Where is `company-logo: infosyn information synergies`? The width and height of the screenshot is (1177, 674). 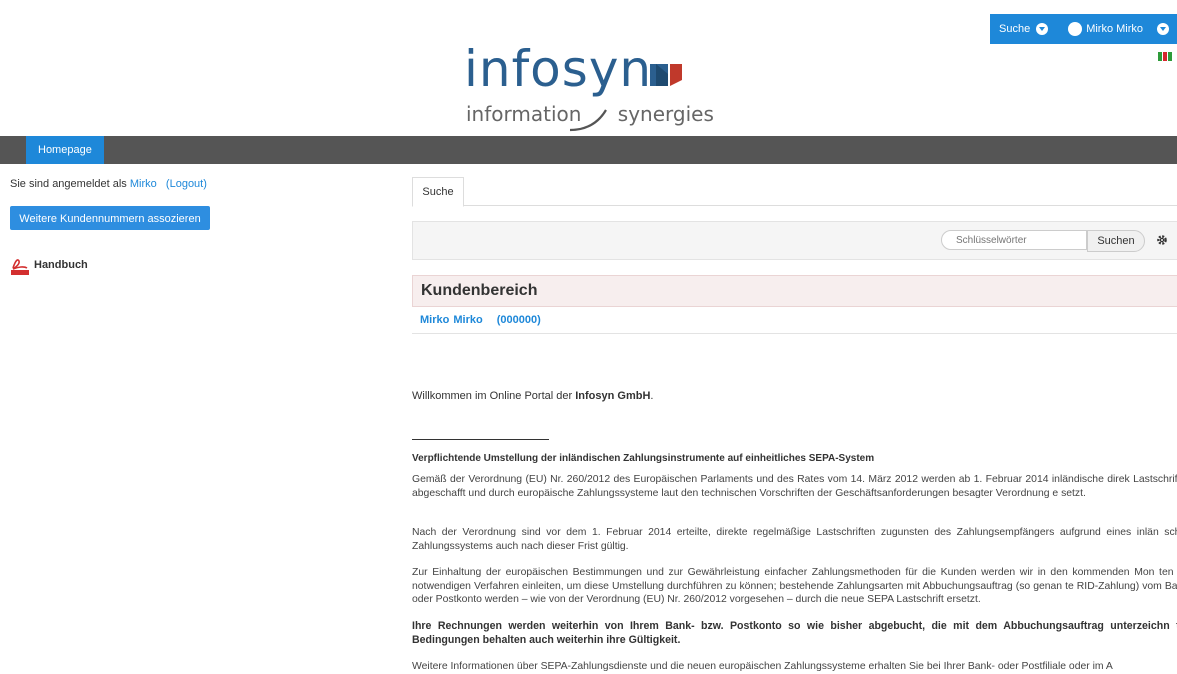 company-logo: infosyn information synergies is located at coordinates (589, 86).